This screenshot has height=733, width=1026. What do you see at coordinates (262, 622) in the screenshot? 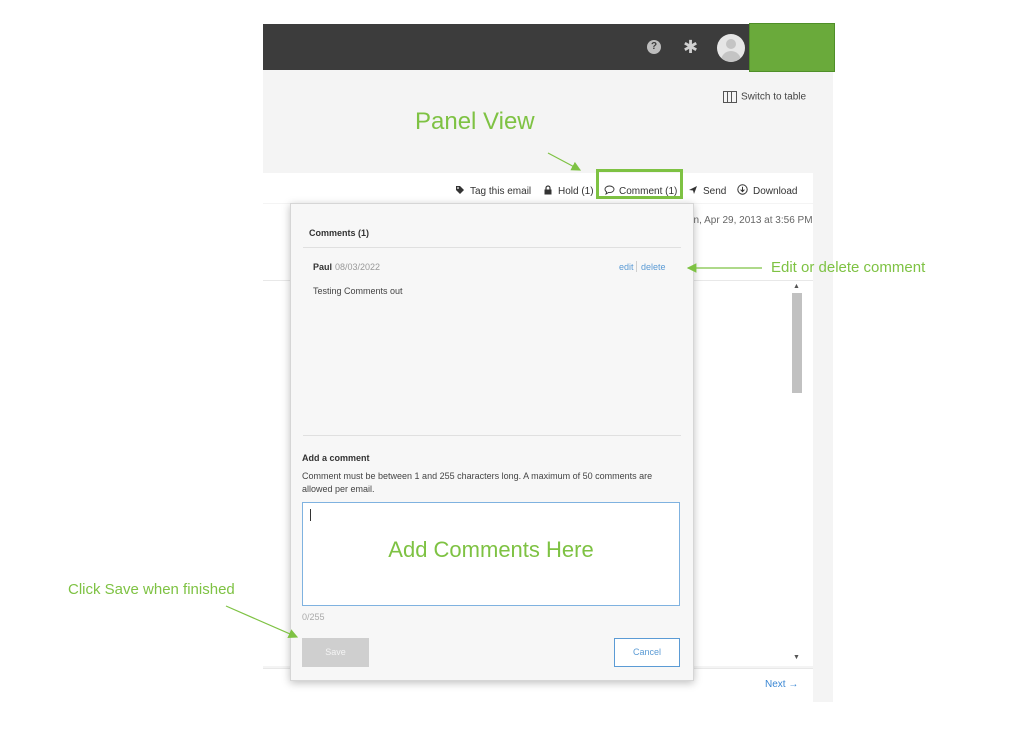
I see `arrow-save` at bounding box center [262, 622].